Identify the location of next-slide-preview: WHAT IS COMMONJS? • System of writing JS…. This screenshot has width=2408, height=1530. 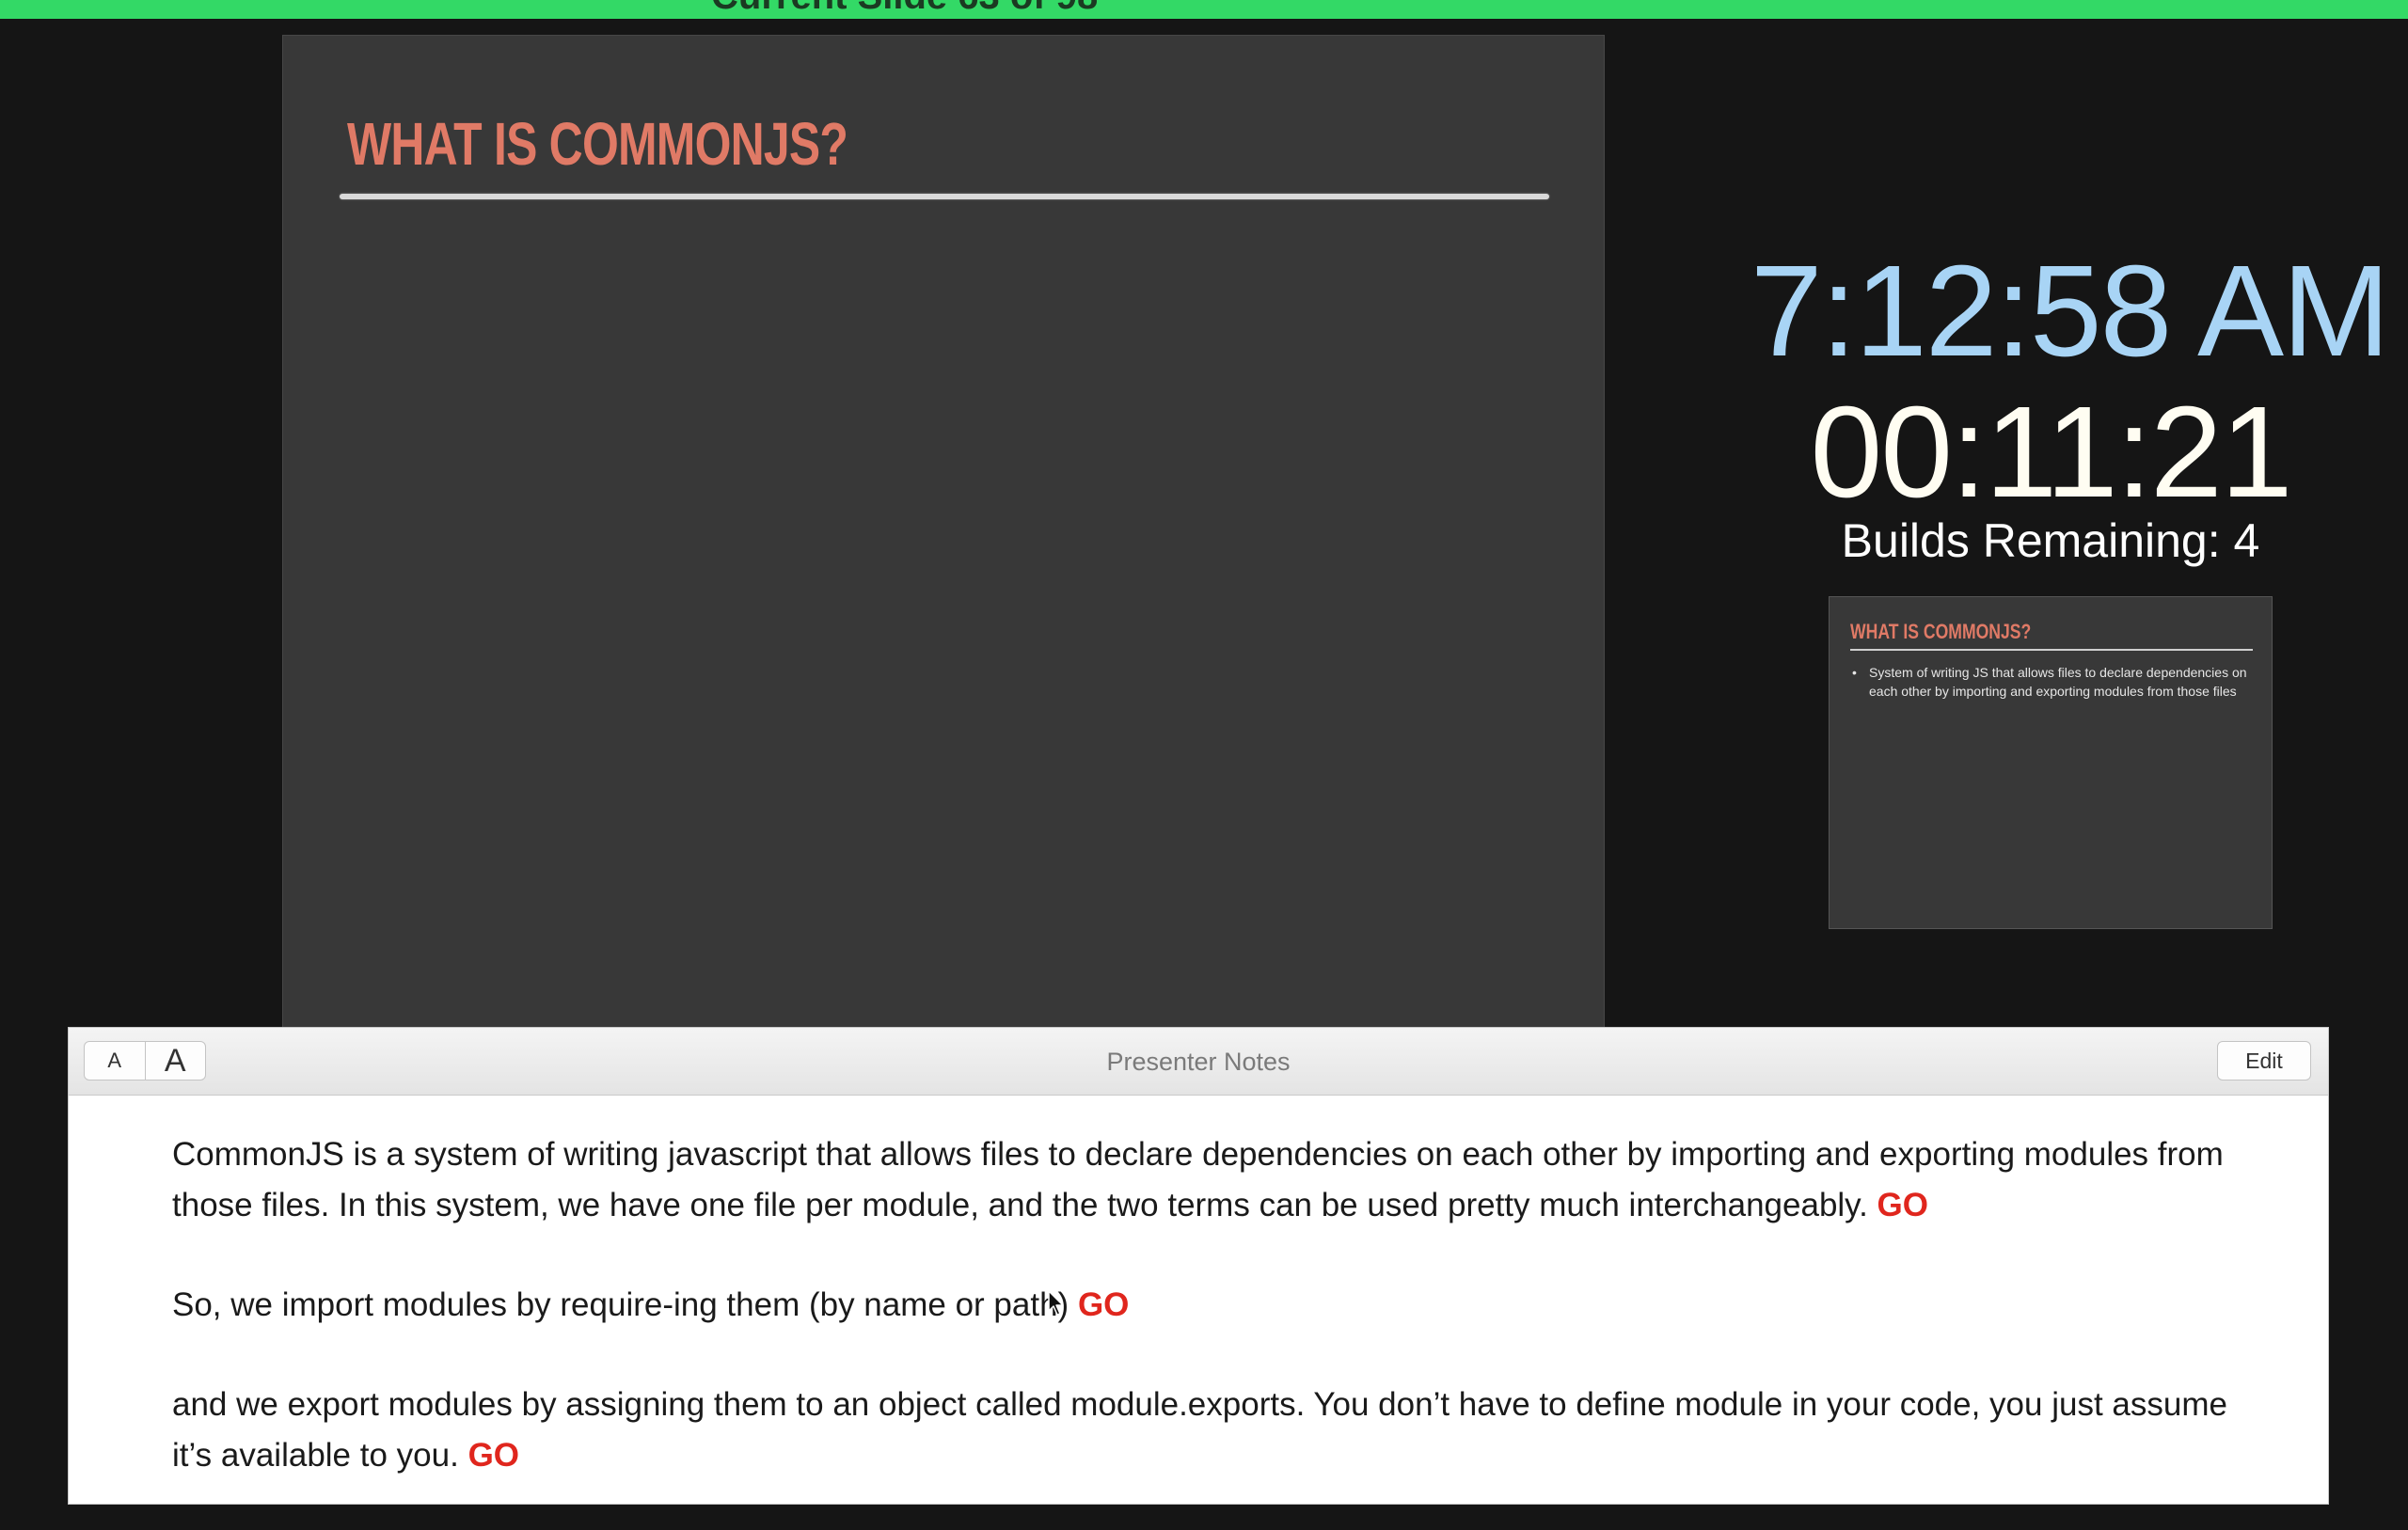
(2051, 762).